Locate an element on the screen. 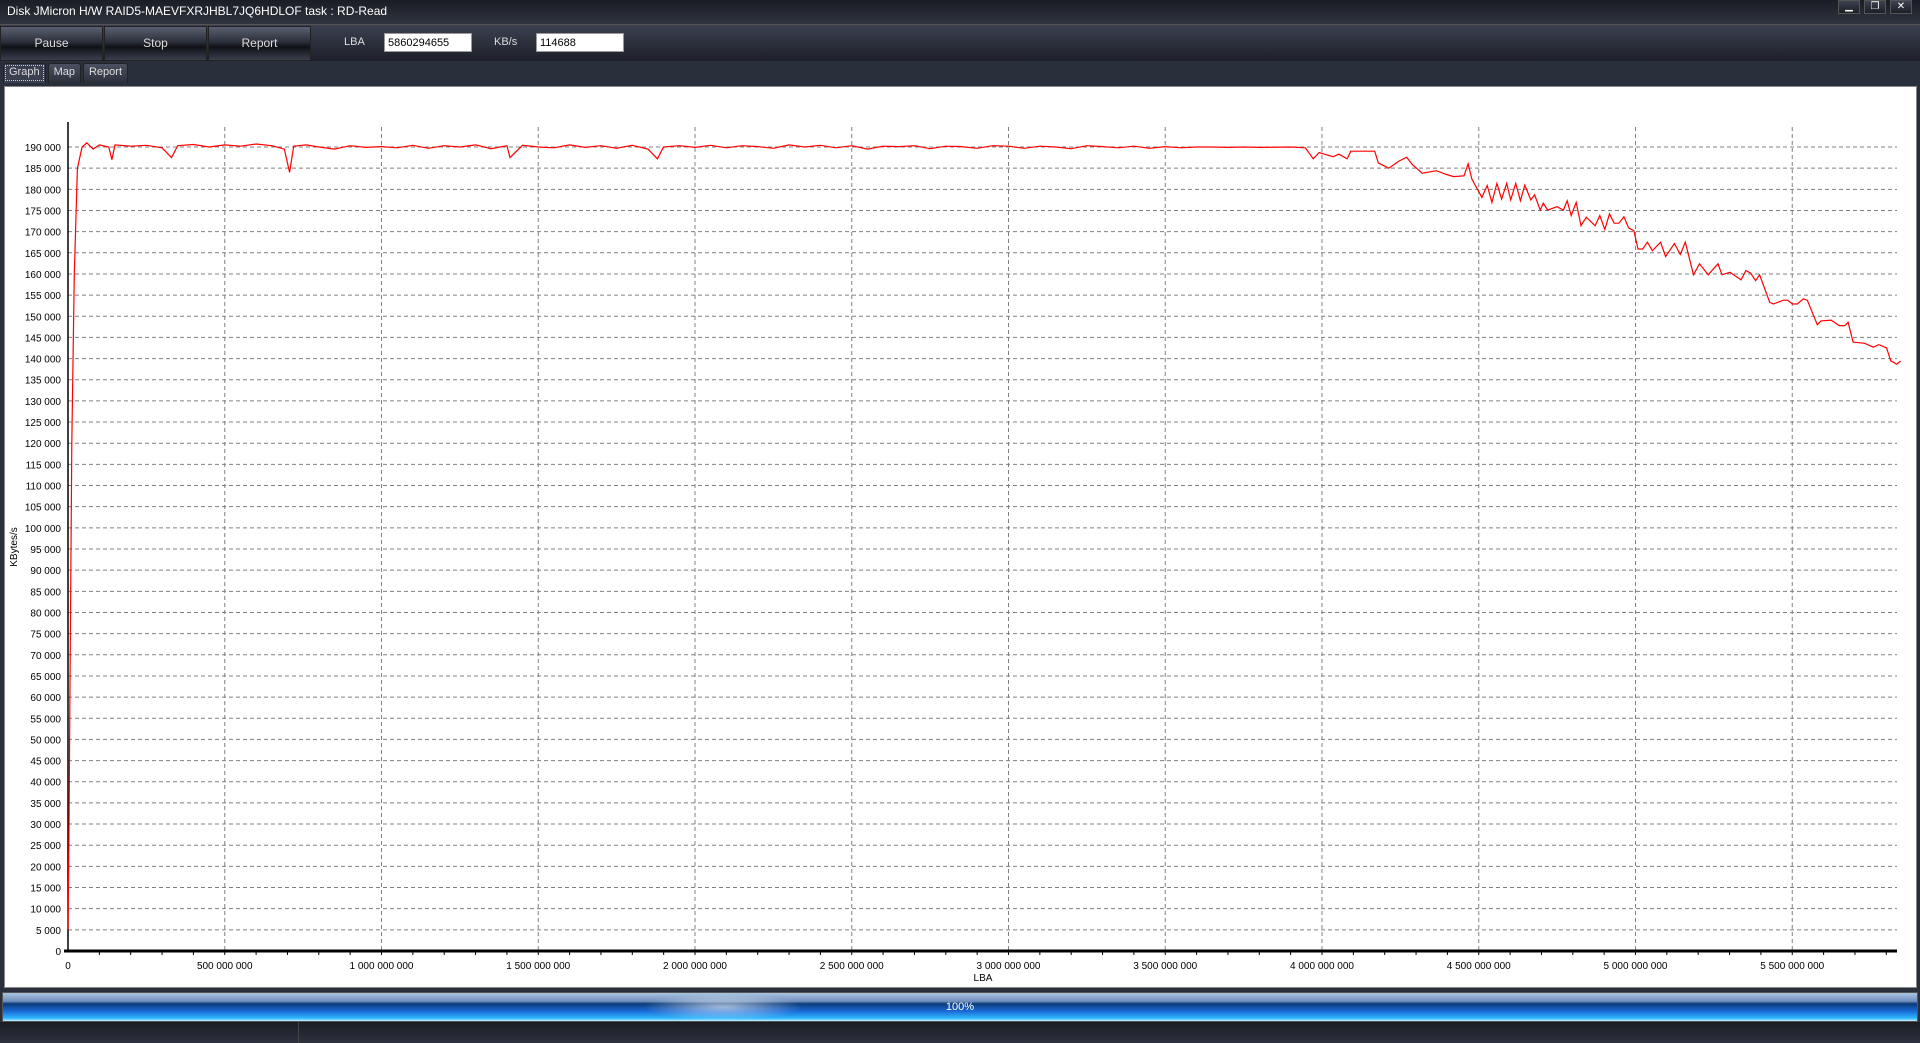 This screenshot has width=1920, height=1043. y-tick-label: 175 000 is located at coordinates (43, 211).